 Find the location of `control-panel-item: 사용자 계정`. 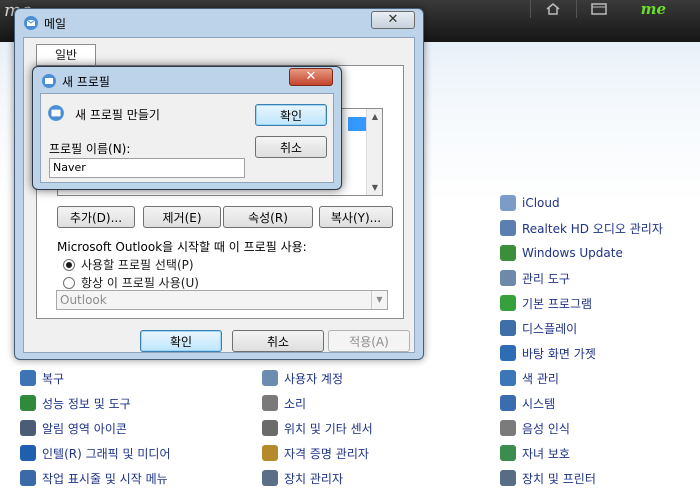

control-panel-item: 사용자 계정 is located at coordinates (302, 378).